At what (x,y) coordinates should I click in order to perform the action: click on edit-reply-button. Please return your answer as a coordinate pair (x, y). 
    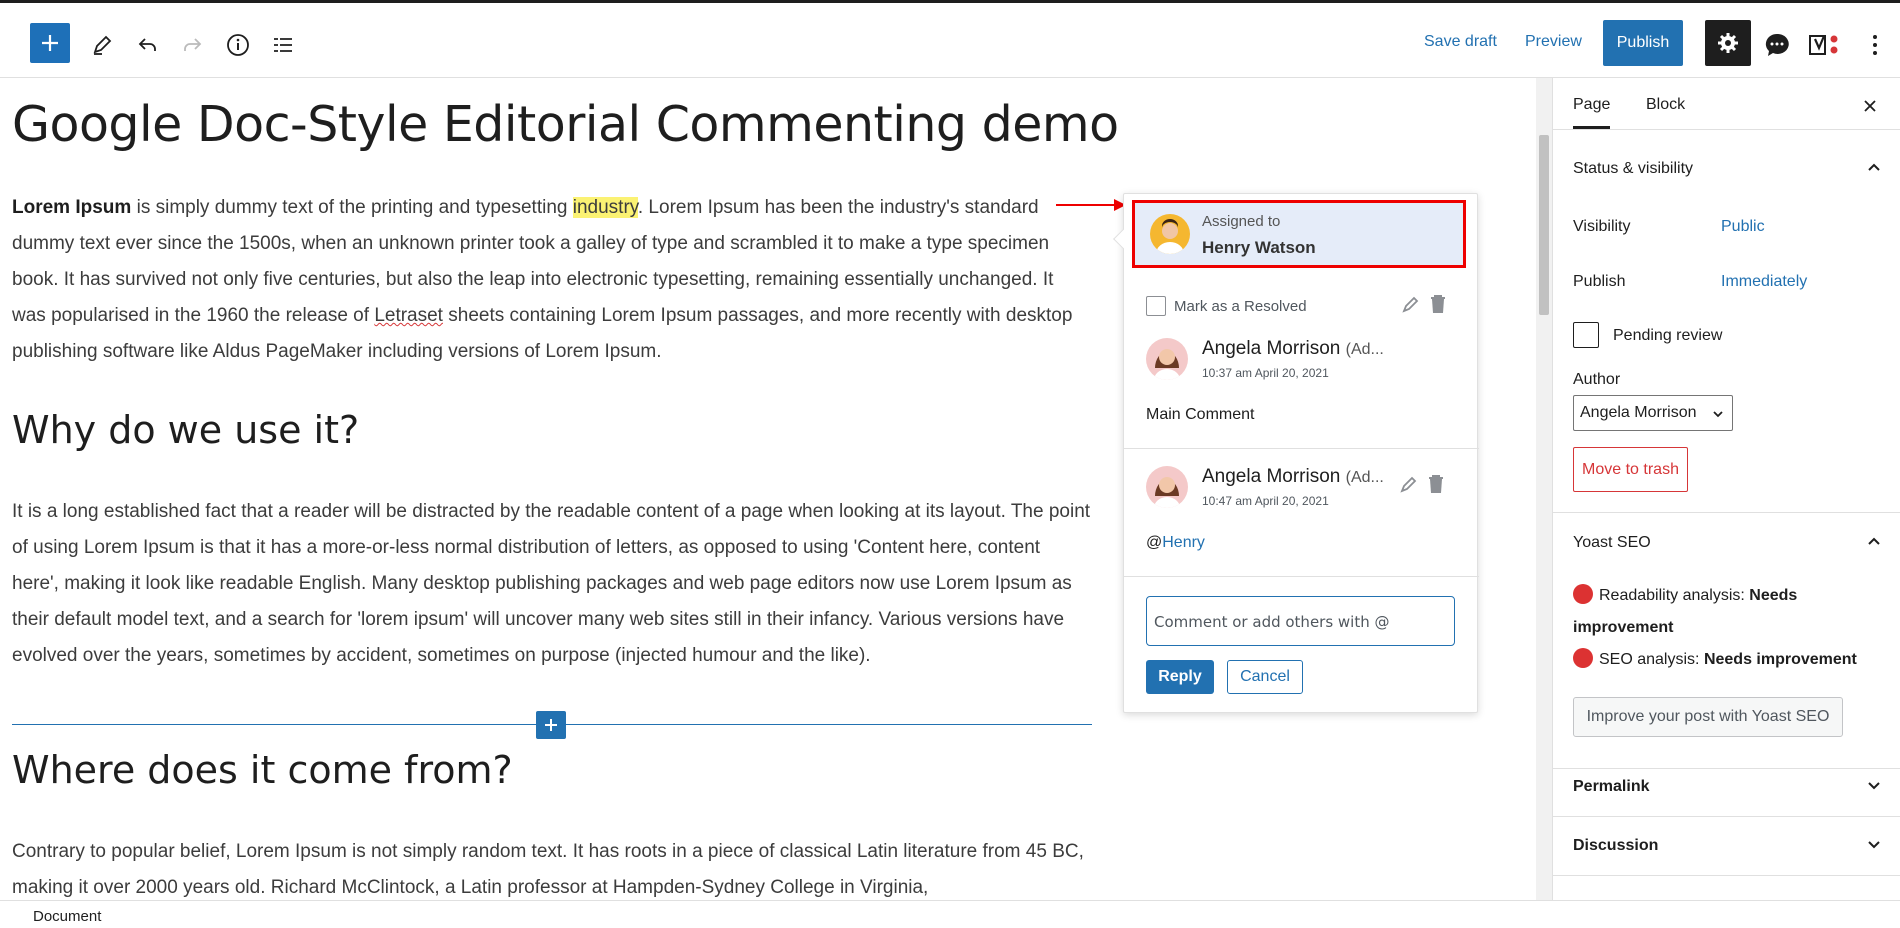
    Looking at the image, I should click on (1409, 487).